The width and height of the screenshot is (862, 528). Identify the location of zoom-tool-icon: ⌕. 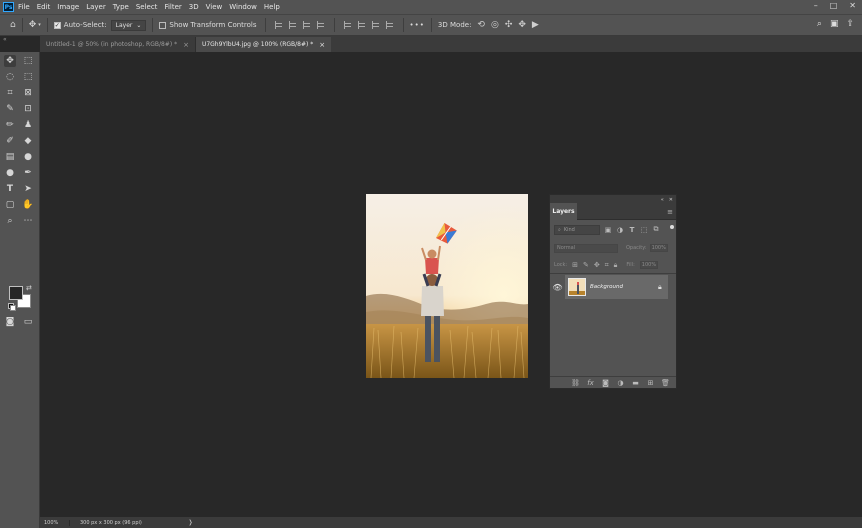
(10, 221).